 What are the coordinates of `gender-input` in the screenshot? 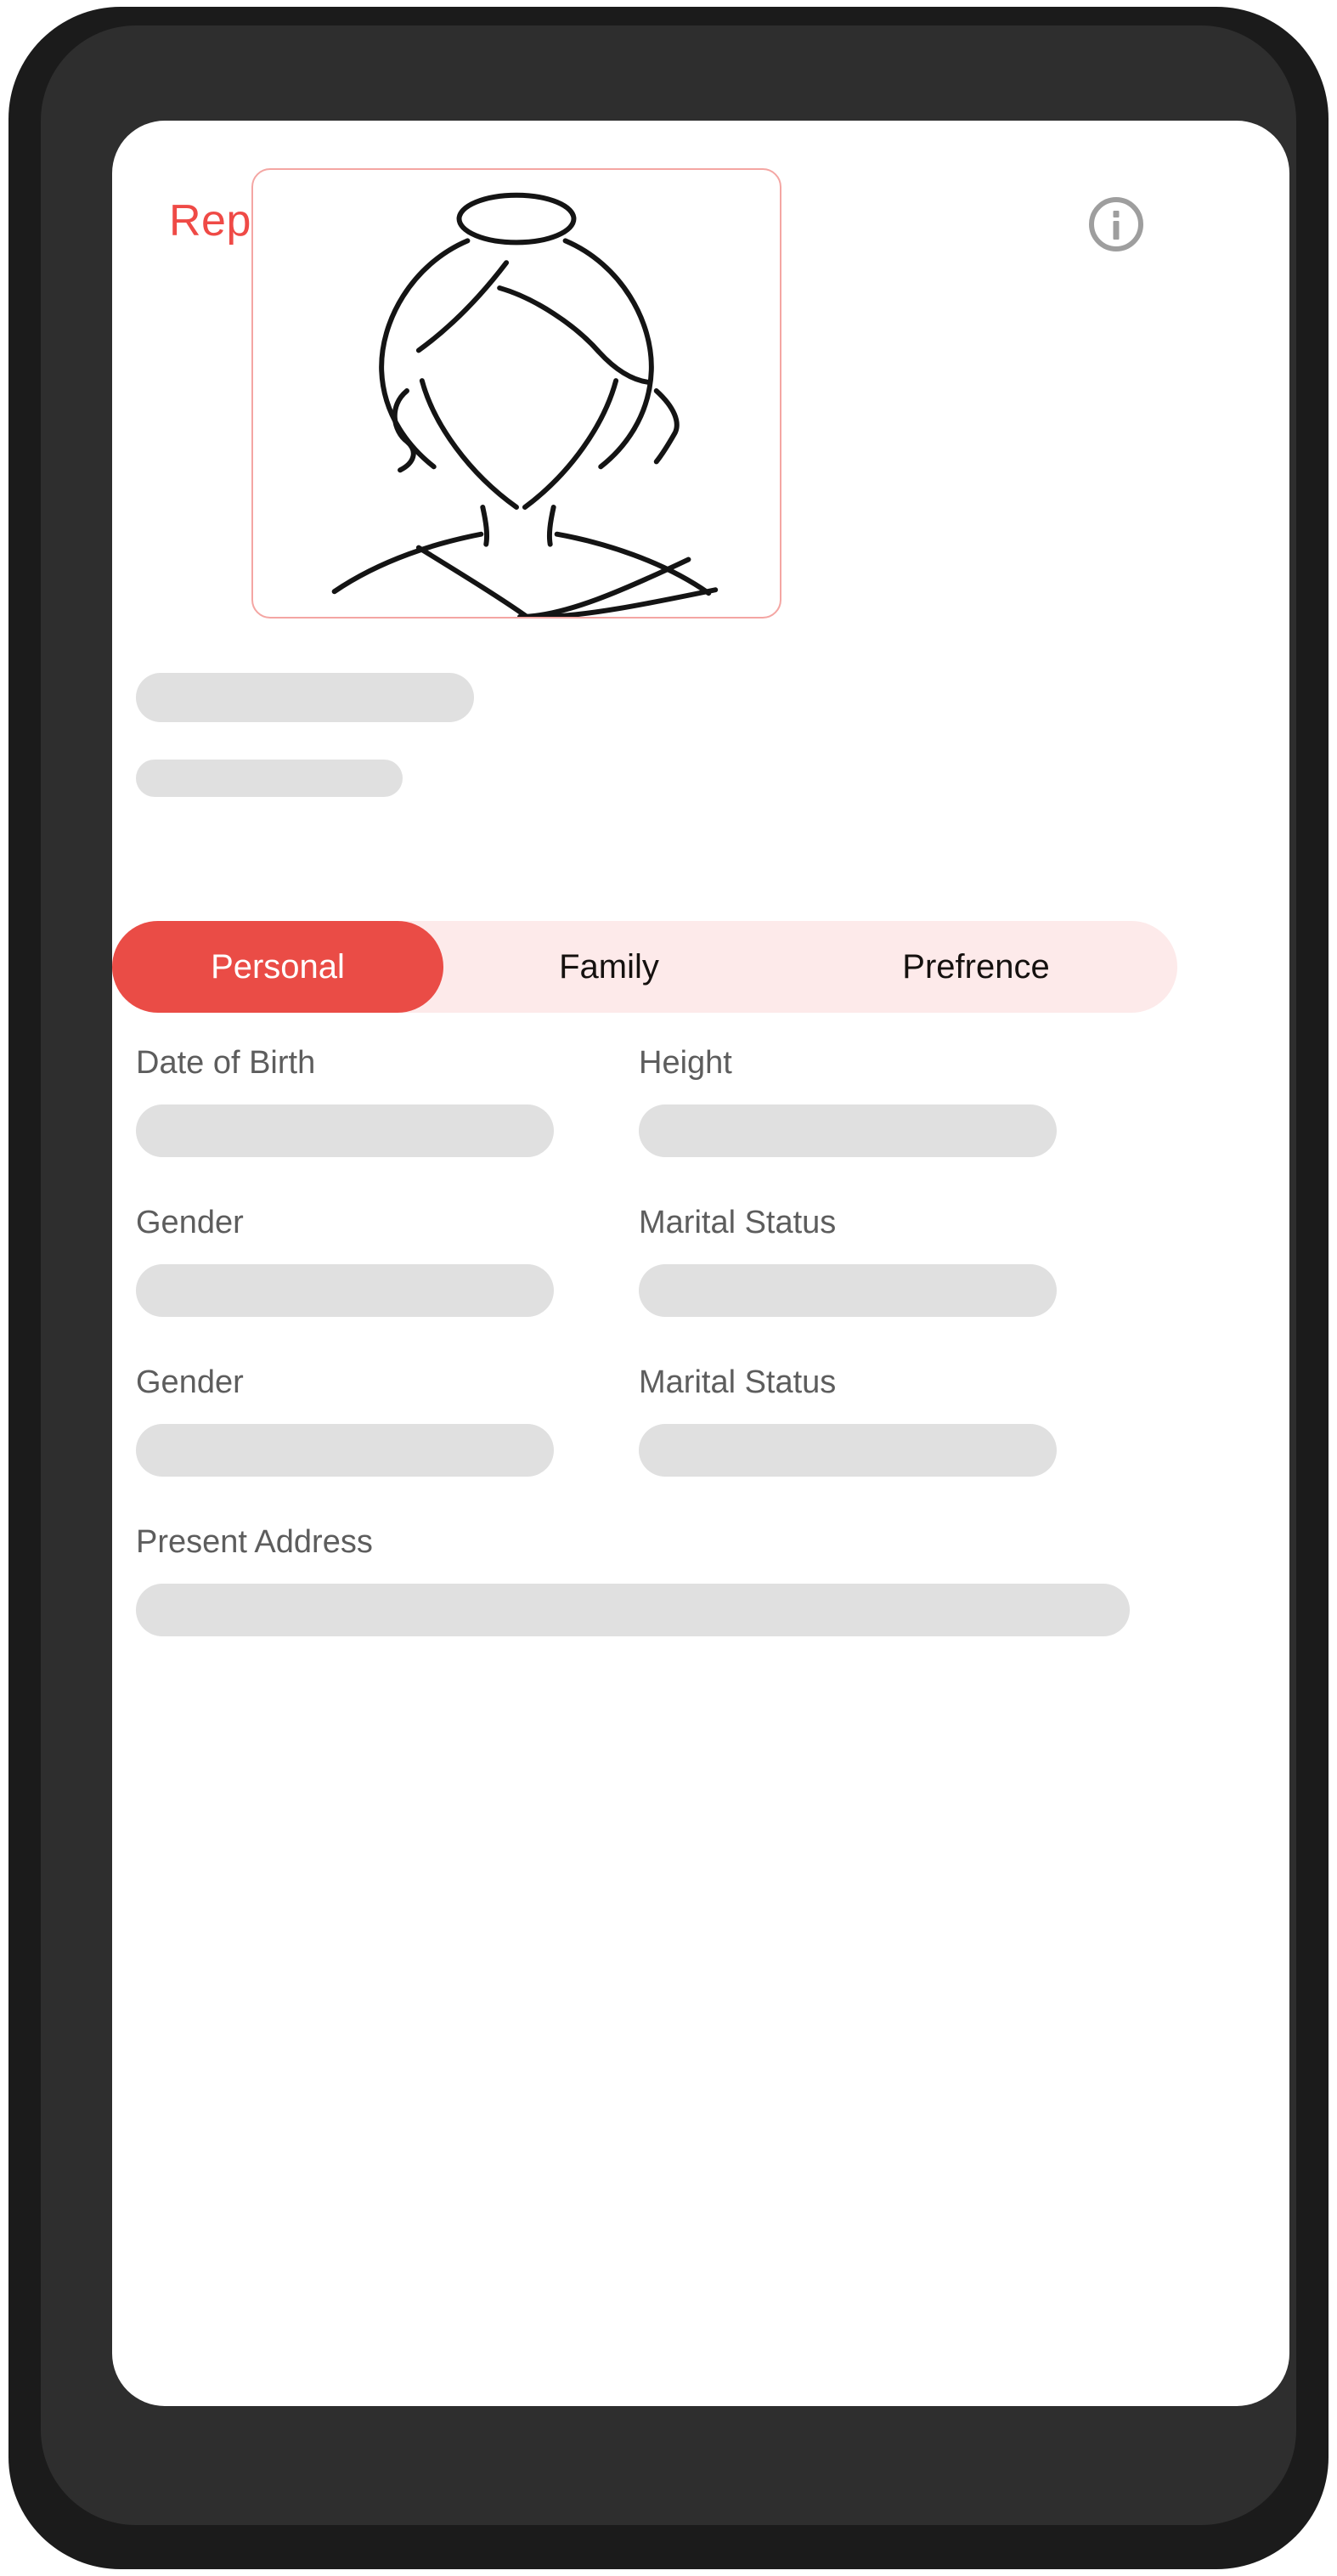 It's located at (345, 1290).